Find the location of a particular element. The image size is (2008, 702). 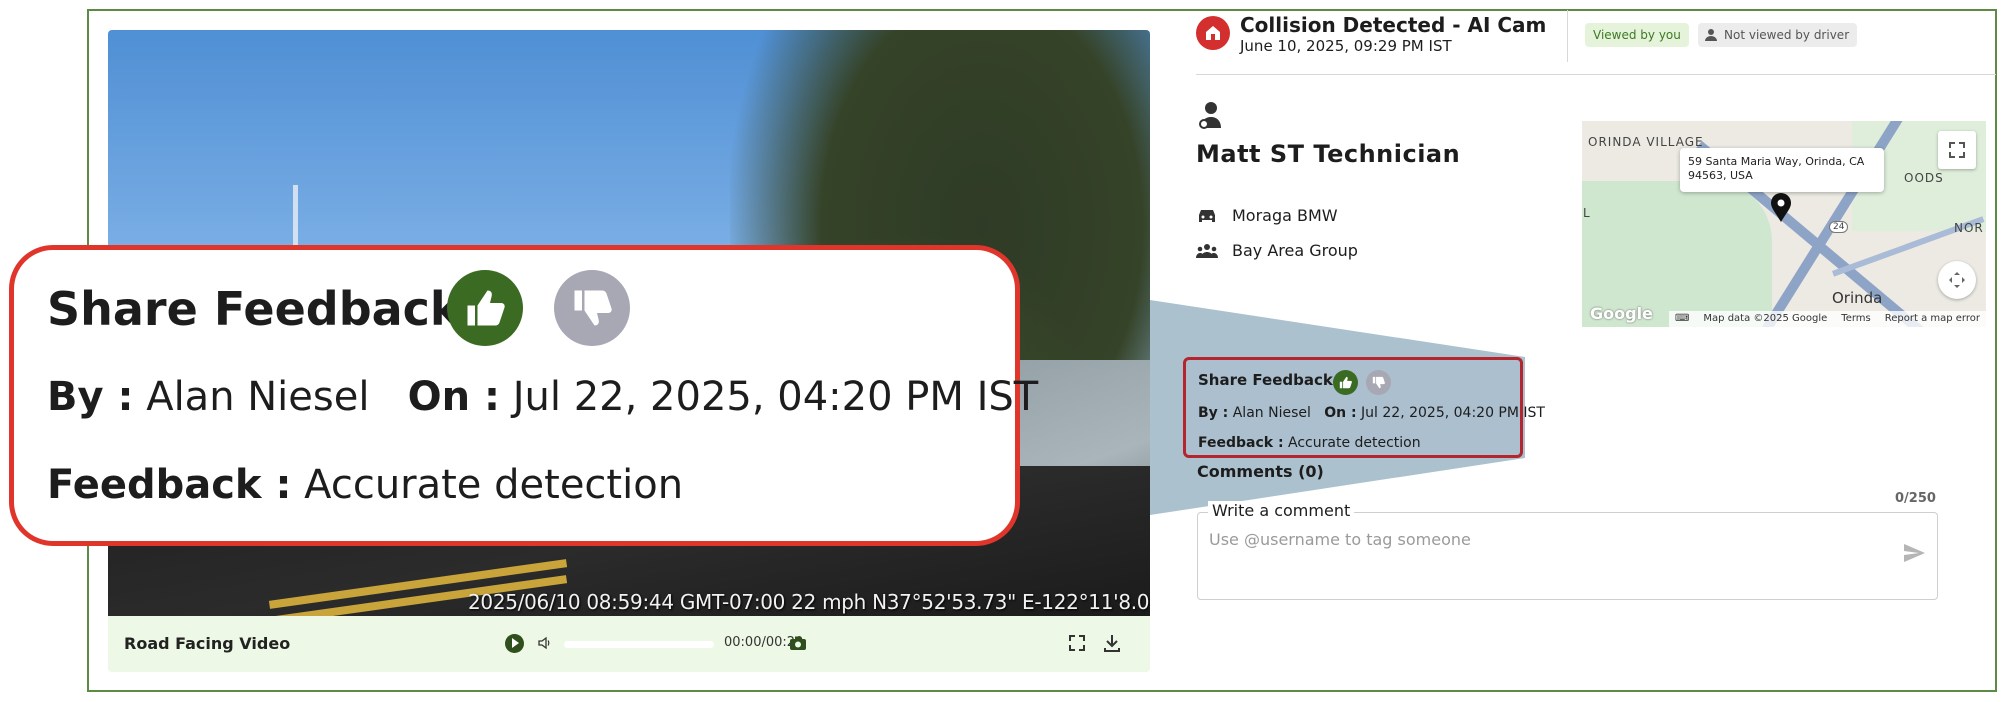

vehicle-name: Moraga BMW is located at coordinates (1285, 215).